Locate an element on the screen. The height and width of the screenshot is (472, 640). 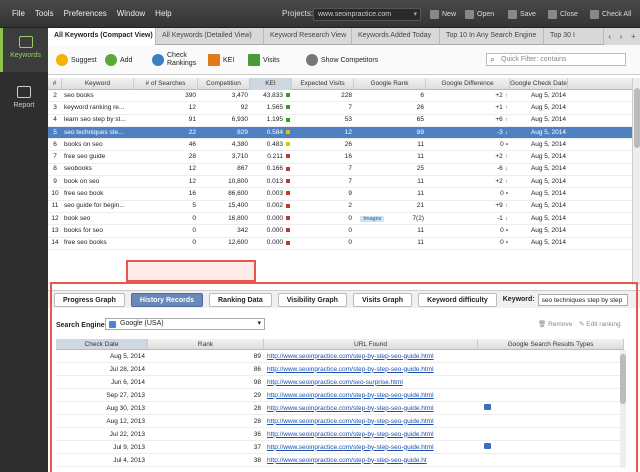
tab-navigation: ‹ › + is located at coordinates (622, 36).